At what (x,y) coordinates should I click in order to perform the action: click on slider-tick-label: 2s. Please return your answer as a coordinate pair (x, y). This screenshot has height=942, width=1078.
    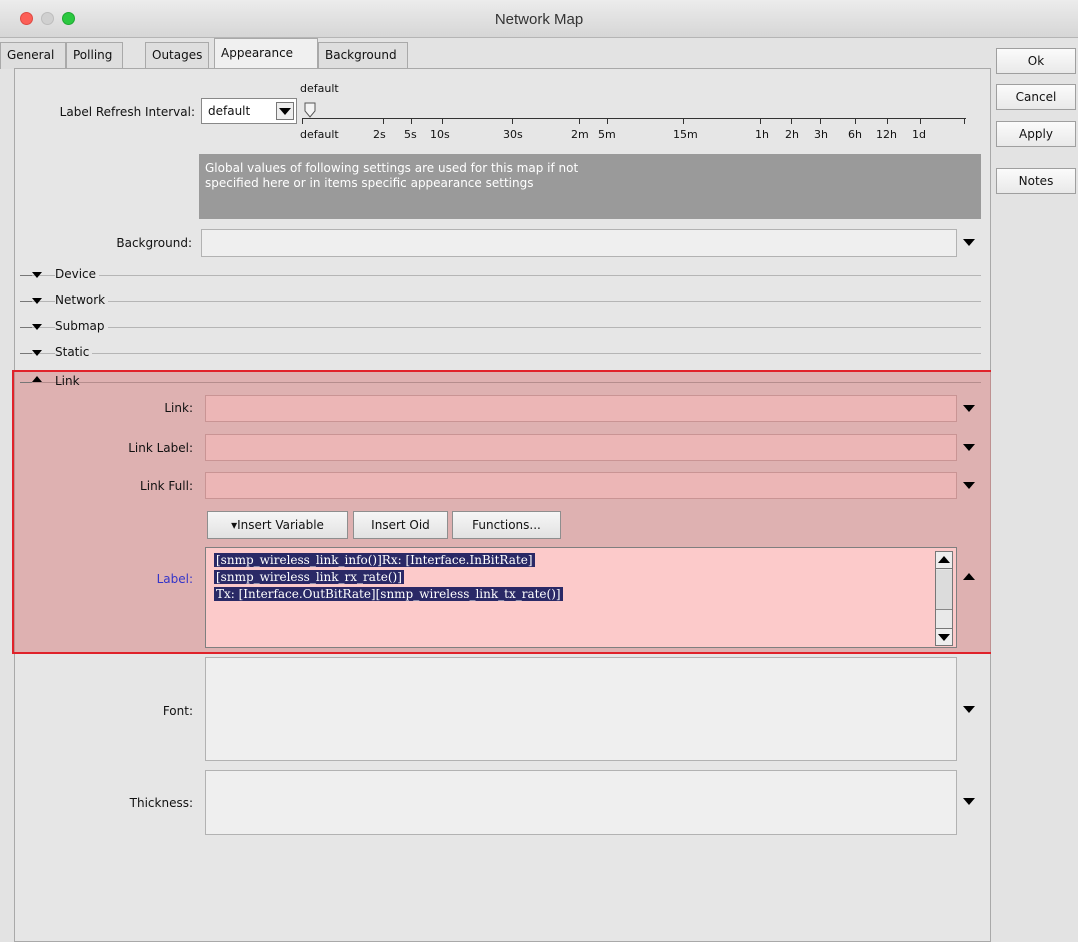
    Looking at the image, I should click on (379, 134).